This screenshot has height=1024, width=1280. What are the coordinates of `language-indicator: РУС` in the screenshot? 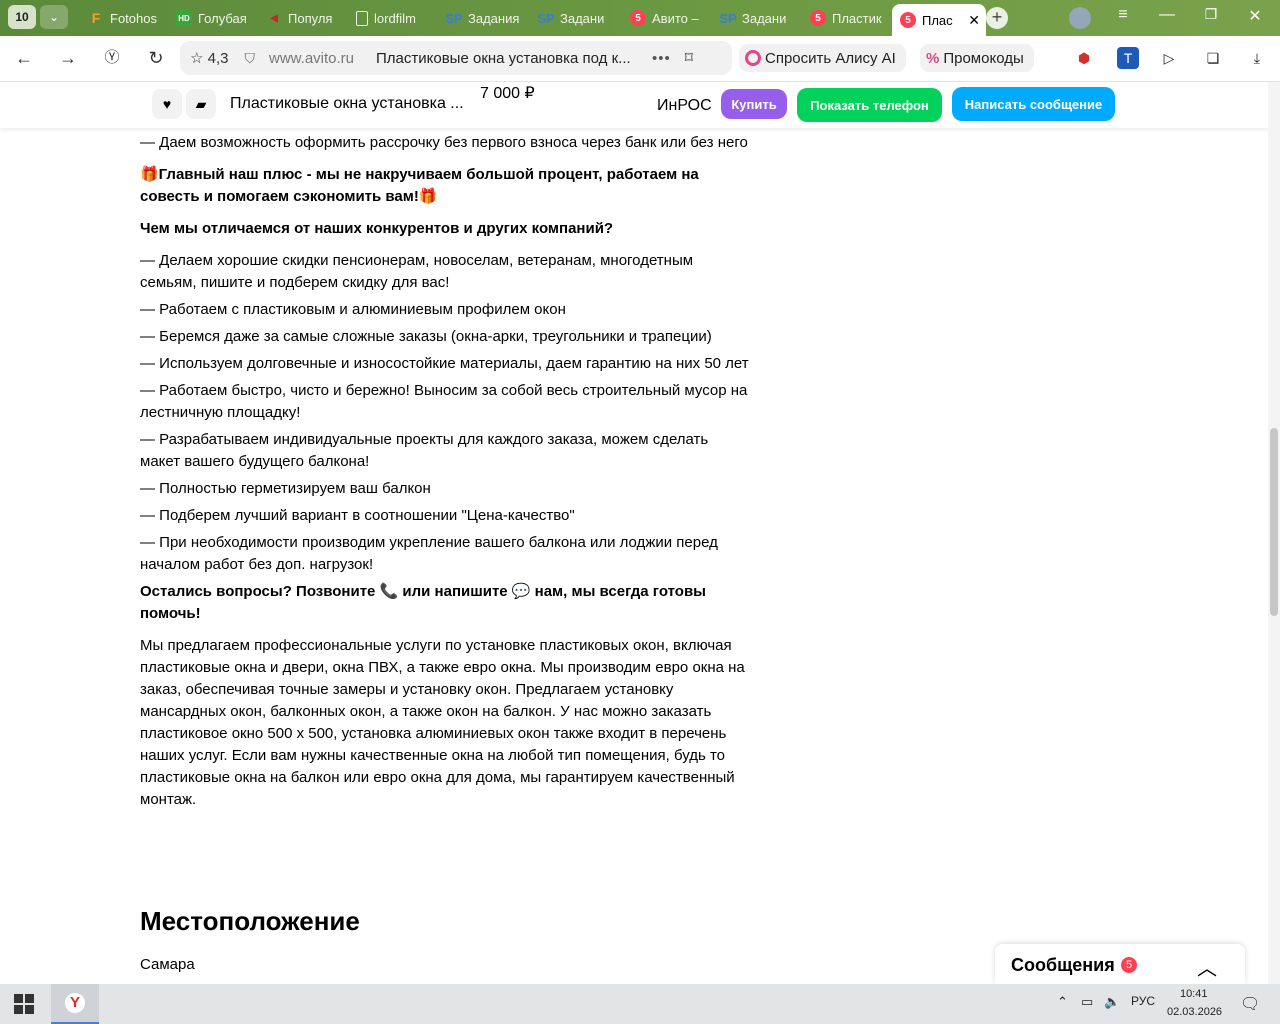 It's located at (1143, 1001).